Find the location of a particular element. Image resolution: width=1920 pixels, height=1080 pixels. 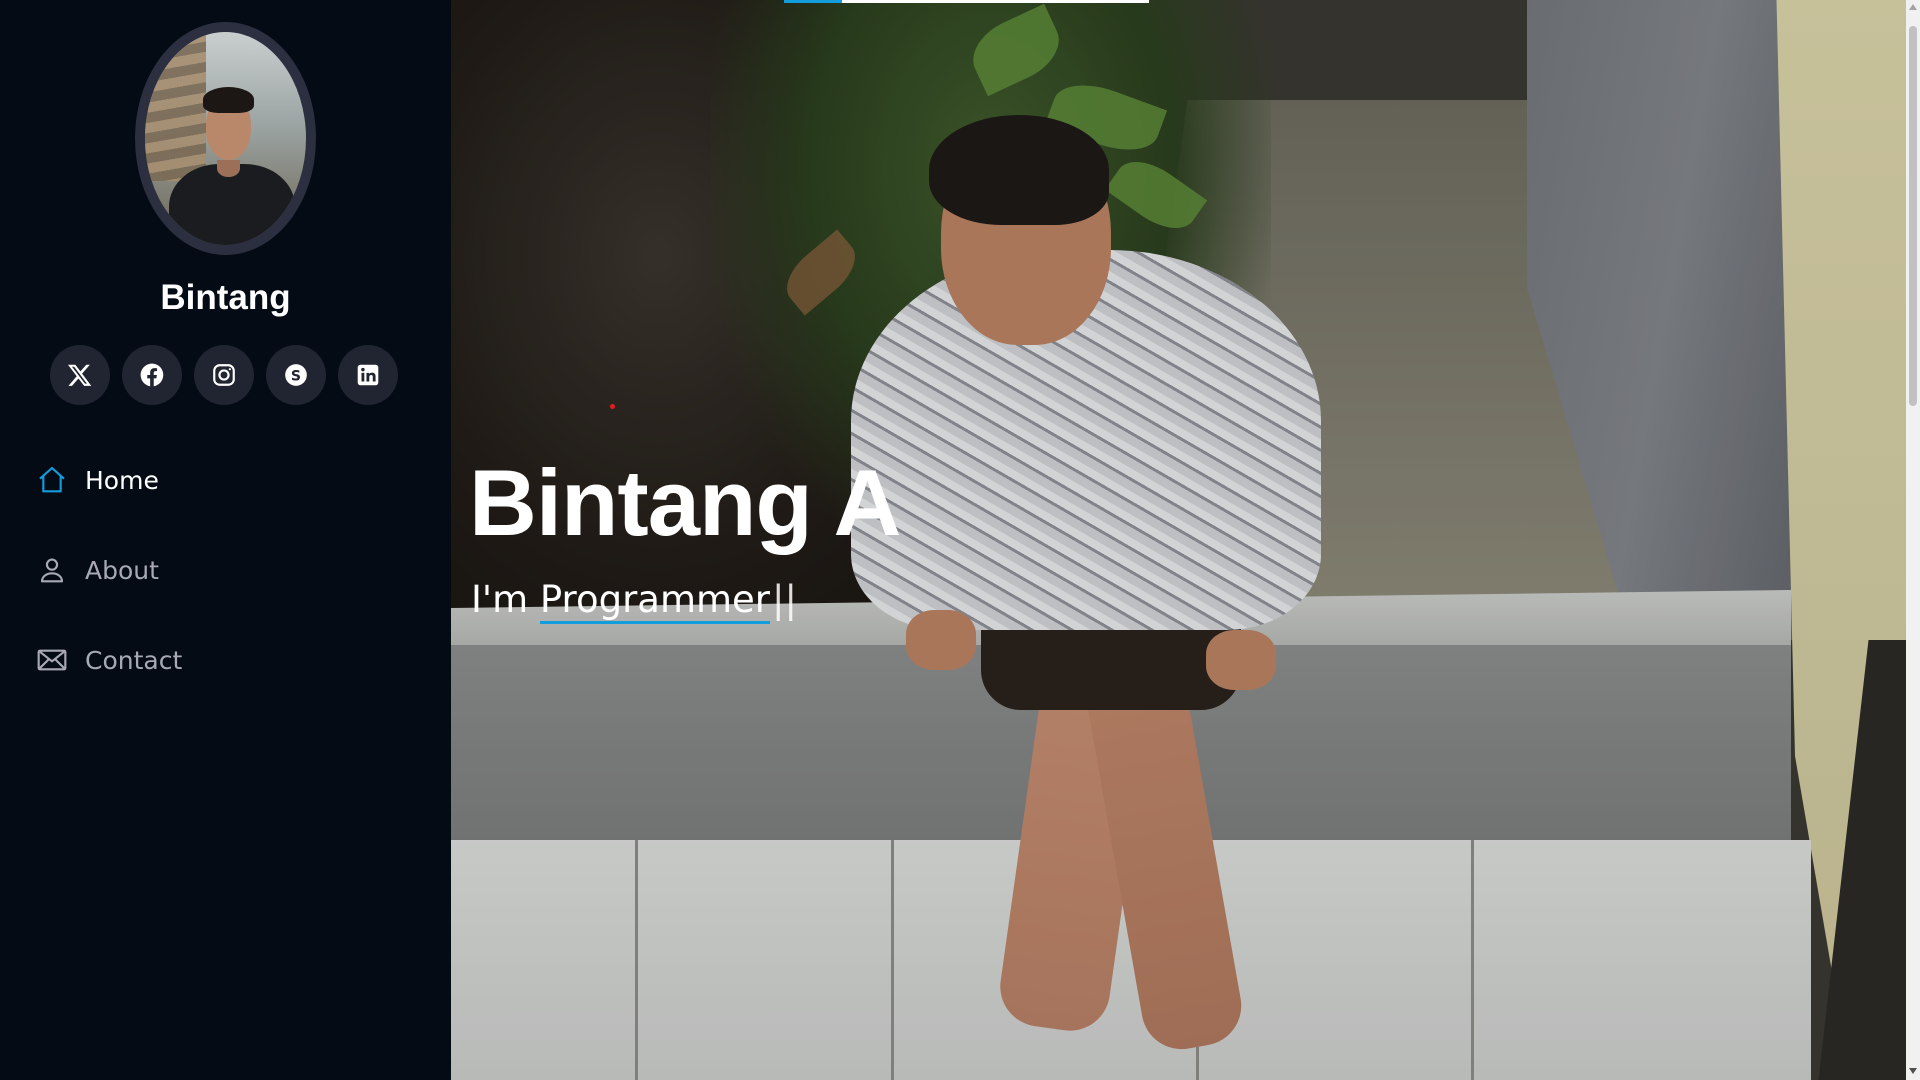

nav-item-contact: Contact is located at coordinates (109, 660).